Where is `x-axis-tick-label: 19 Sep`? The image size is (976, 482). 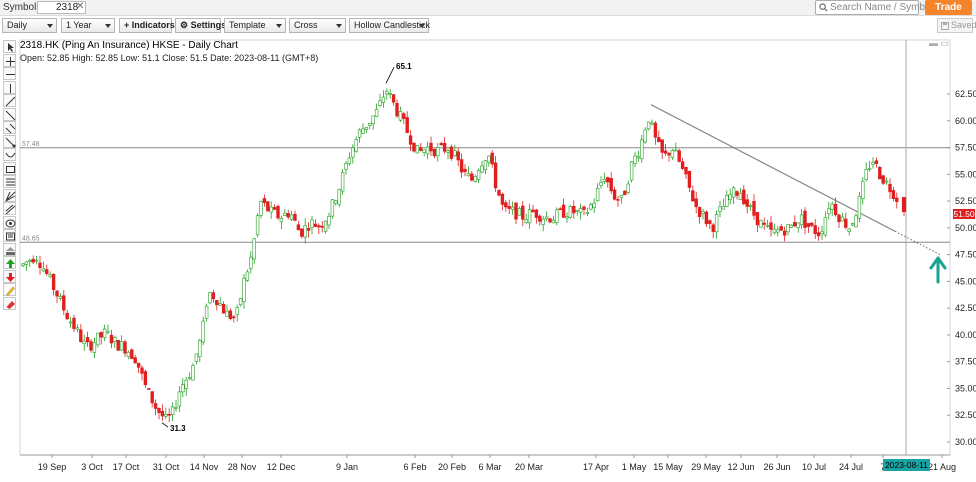
x-axis-tick-label: 19 Sep is located at coordinates (52, 467).